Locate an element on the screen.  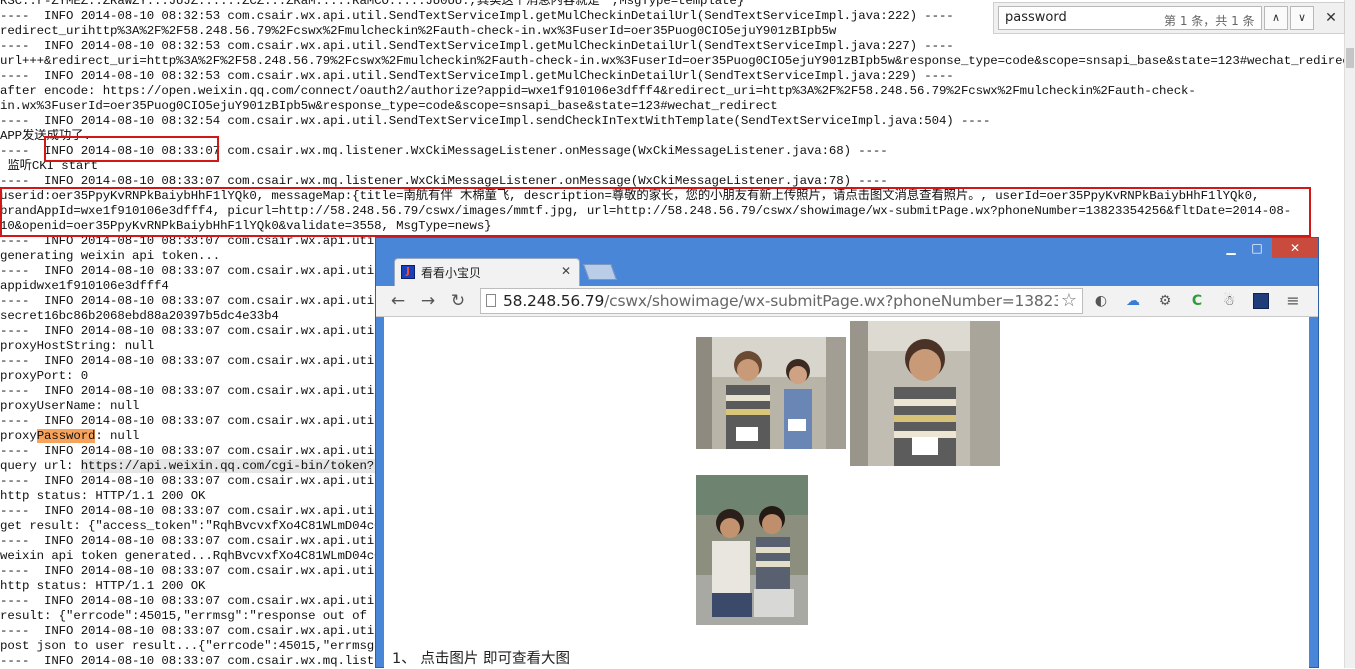
find-close-button: ✕ is located at coordinates (1331, 18).